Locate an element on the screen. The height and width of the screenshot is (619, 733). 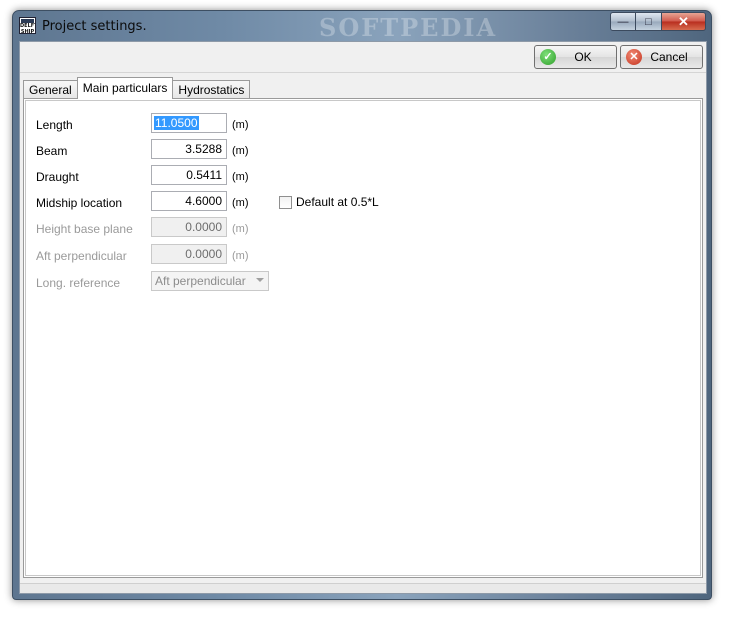
midship-label: Midship location is located at coordinates (79, 203).